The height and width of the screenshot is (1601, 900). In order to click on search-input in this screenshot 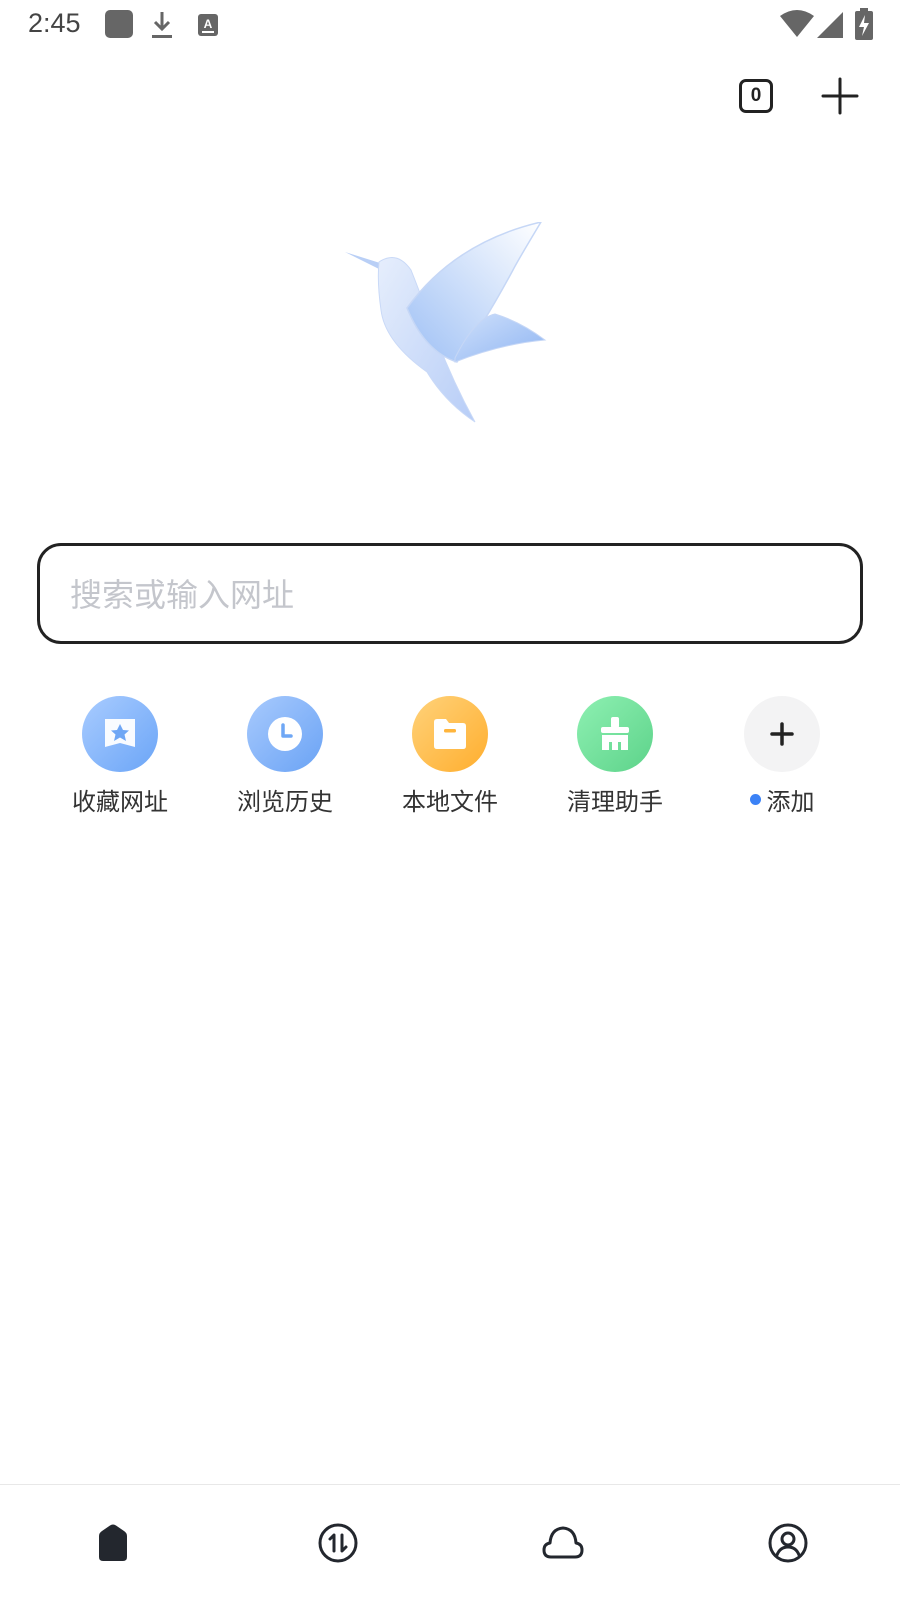, I will do `click(450, 594)`.